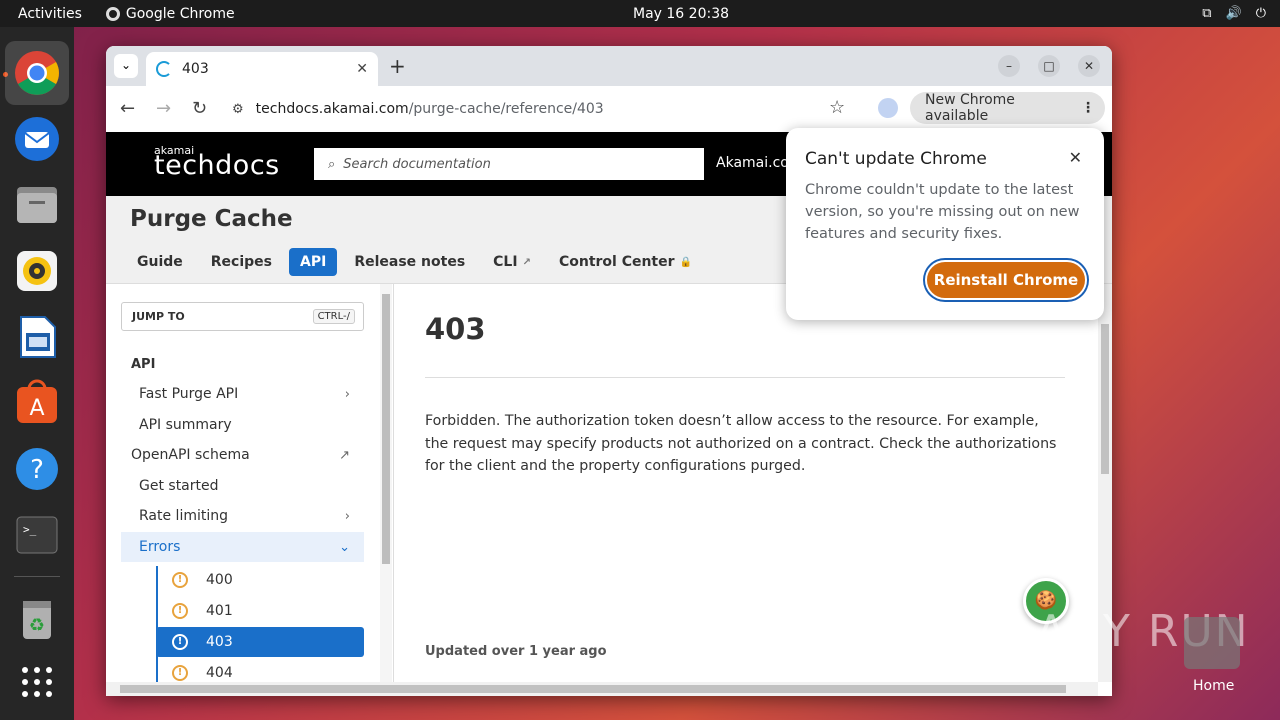 This screenshot has width=1280, height=720. Describe the element at coordinates (160, 262) in the screenshot. I see `tab-guide: Guide` at that location.